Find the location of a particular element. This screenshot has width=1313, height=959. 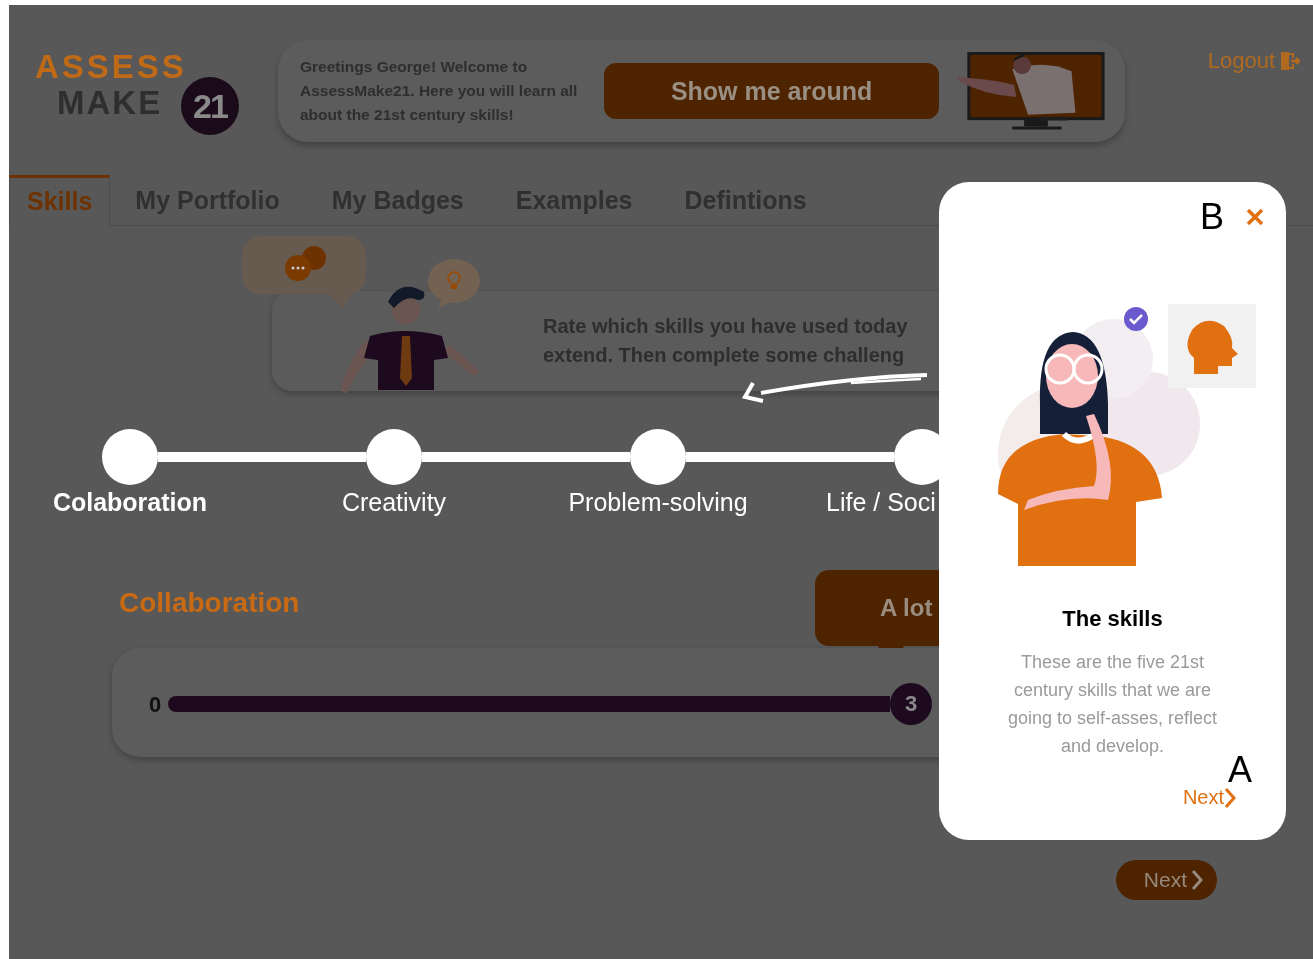

tooltip-text: A lot is located at coordinates (906, 608).